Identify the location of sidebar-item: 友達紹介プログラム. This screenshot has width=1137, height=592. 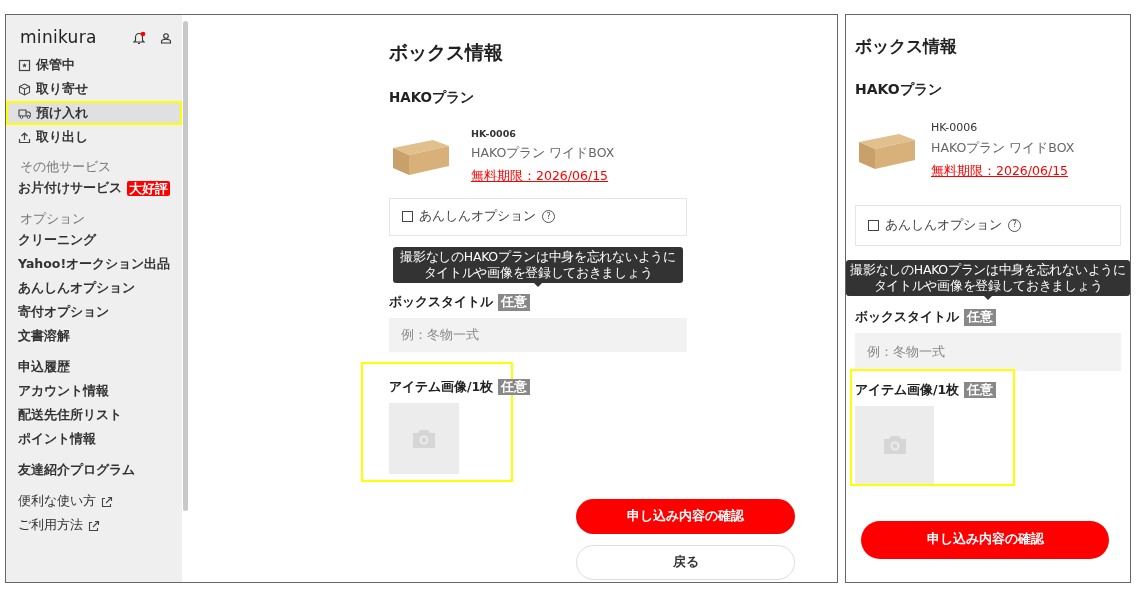
(94, 470).